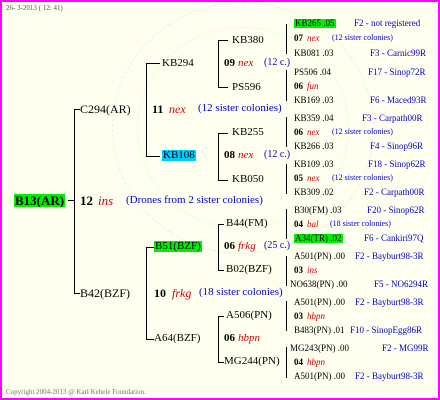 The image size is (440, 400). Describe the element at coordinates (86, 200) in the screenshot. I see `gen-num: 12` at that location.